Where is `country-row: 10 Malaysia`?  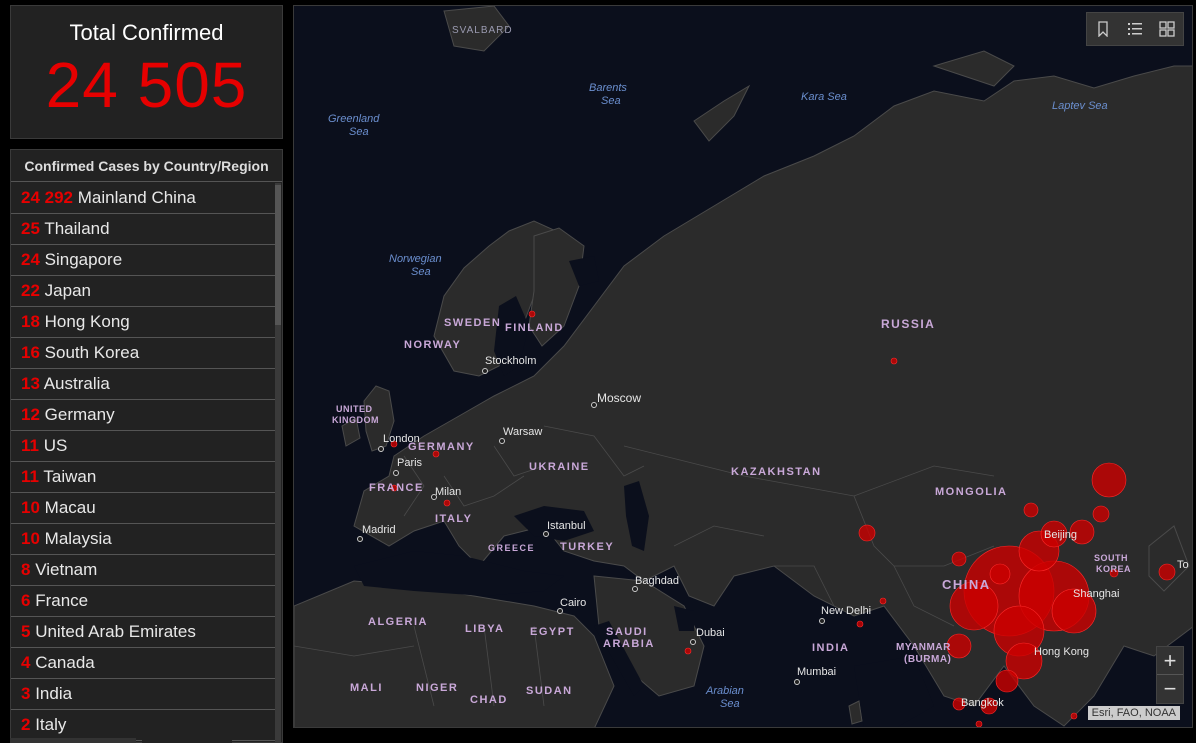 country-row: 10 Malaysia is located at coordinates (143, 539).